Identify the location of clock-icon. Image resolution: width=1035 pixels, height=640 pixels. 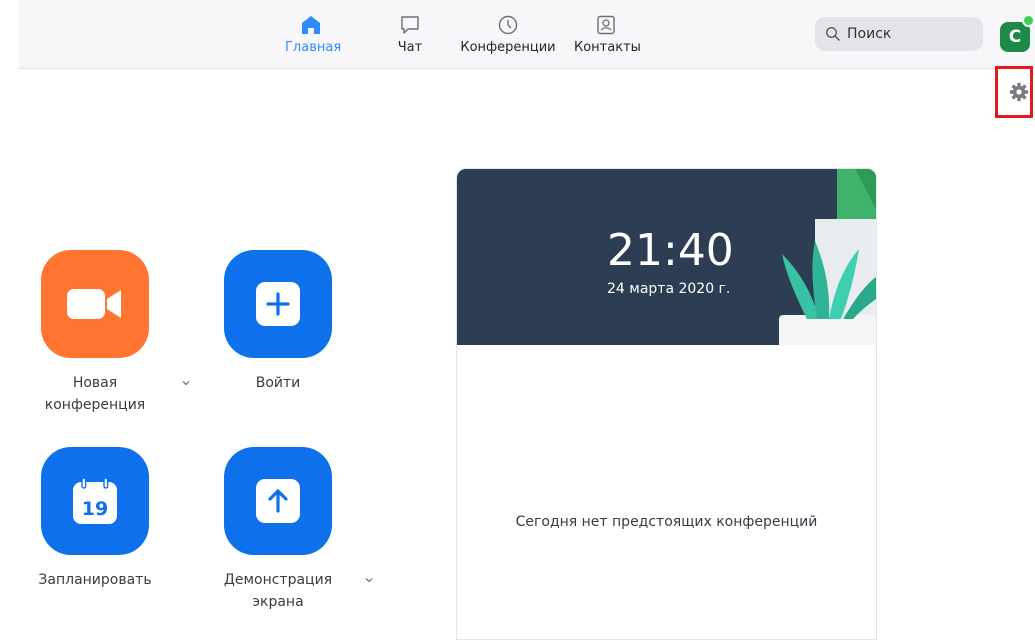
(508, 25).